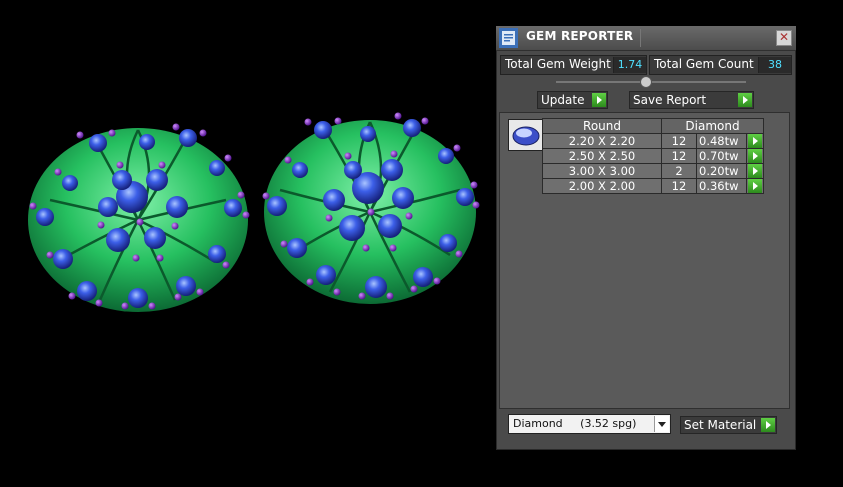 This screenshot has height=487, width=843. What do you see at coordinates (721, 141) in the screenshot?
I see `gem-weight: 0.48tw` at bounding box center [721, 141].